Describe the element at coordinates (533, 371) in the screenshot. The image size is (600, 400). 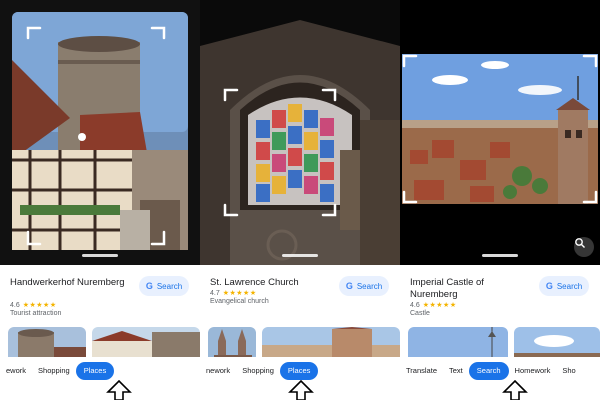
I see `tab-homework: Homework` at that location.